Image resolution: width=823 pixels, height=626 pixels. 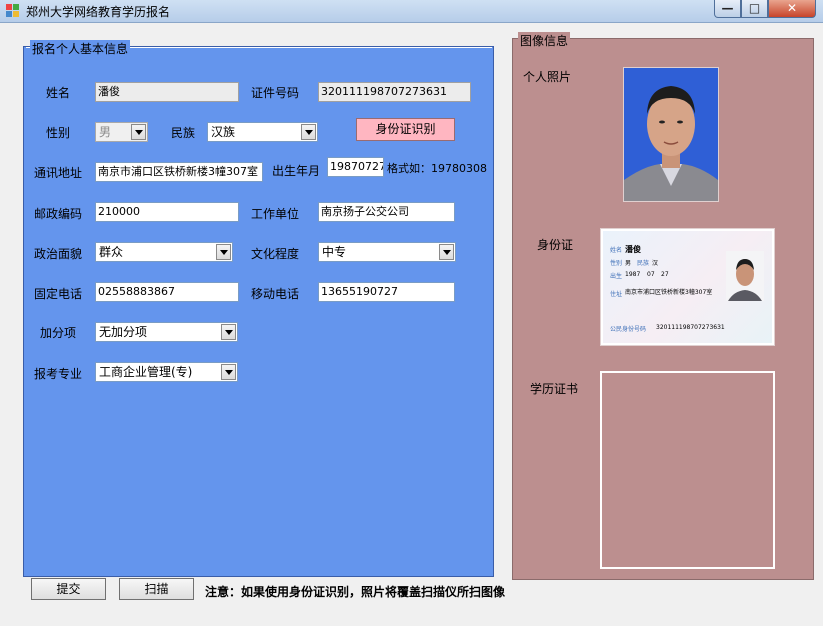 I want to click on bonus-value: 无加分项, so click(x=123, y=332).